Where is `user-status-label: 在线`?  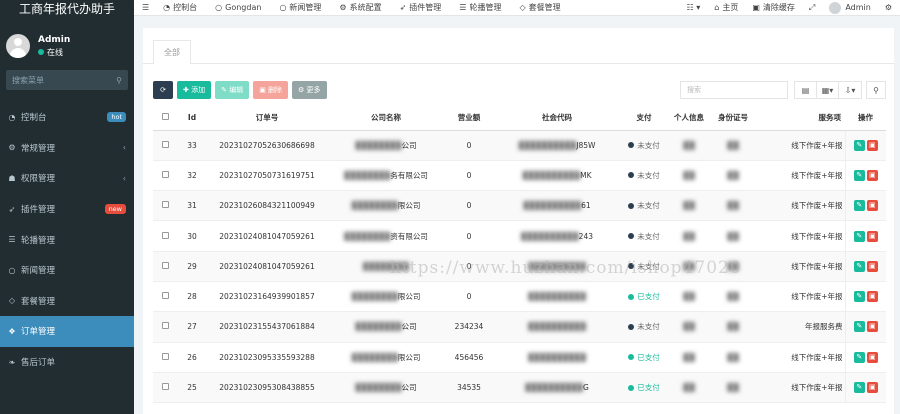
user-status-label: 在线 is located at coordinates (55, 52).